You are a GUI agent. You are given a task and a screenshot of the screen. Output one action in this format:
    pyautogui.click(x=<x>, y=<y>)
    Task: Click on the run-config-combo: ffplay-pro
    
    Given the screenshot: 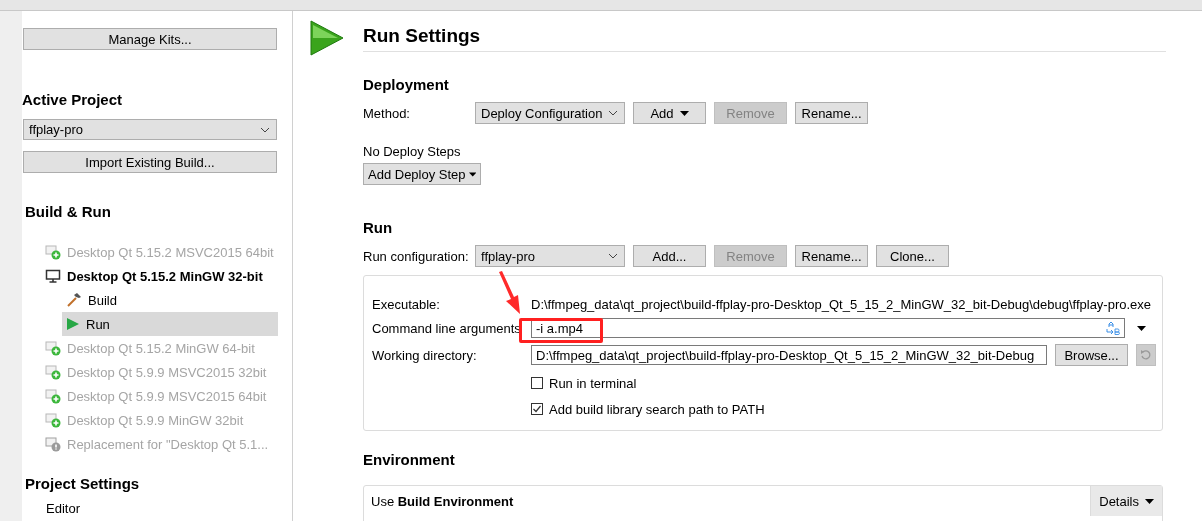 What is the action you would take?
    pyautogui.click(x=550, y=256)
    